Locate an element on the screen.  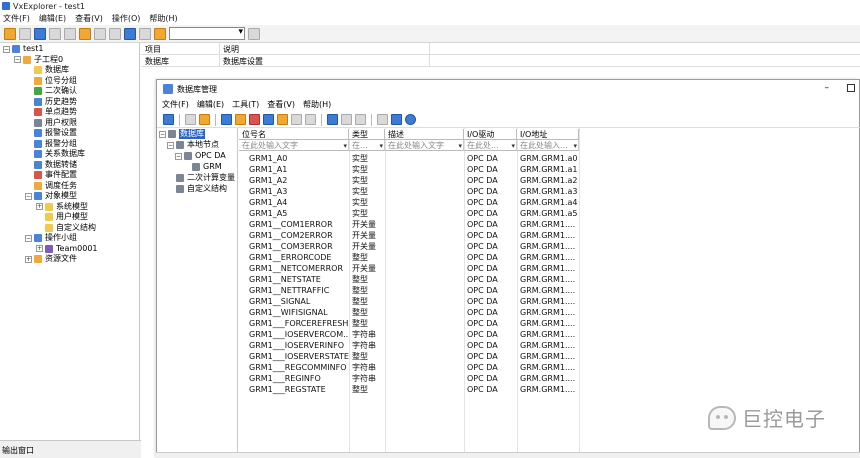
column-filter-input: 在此处... ▾ is located at coordinates (490, 145).